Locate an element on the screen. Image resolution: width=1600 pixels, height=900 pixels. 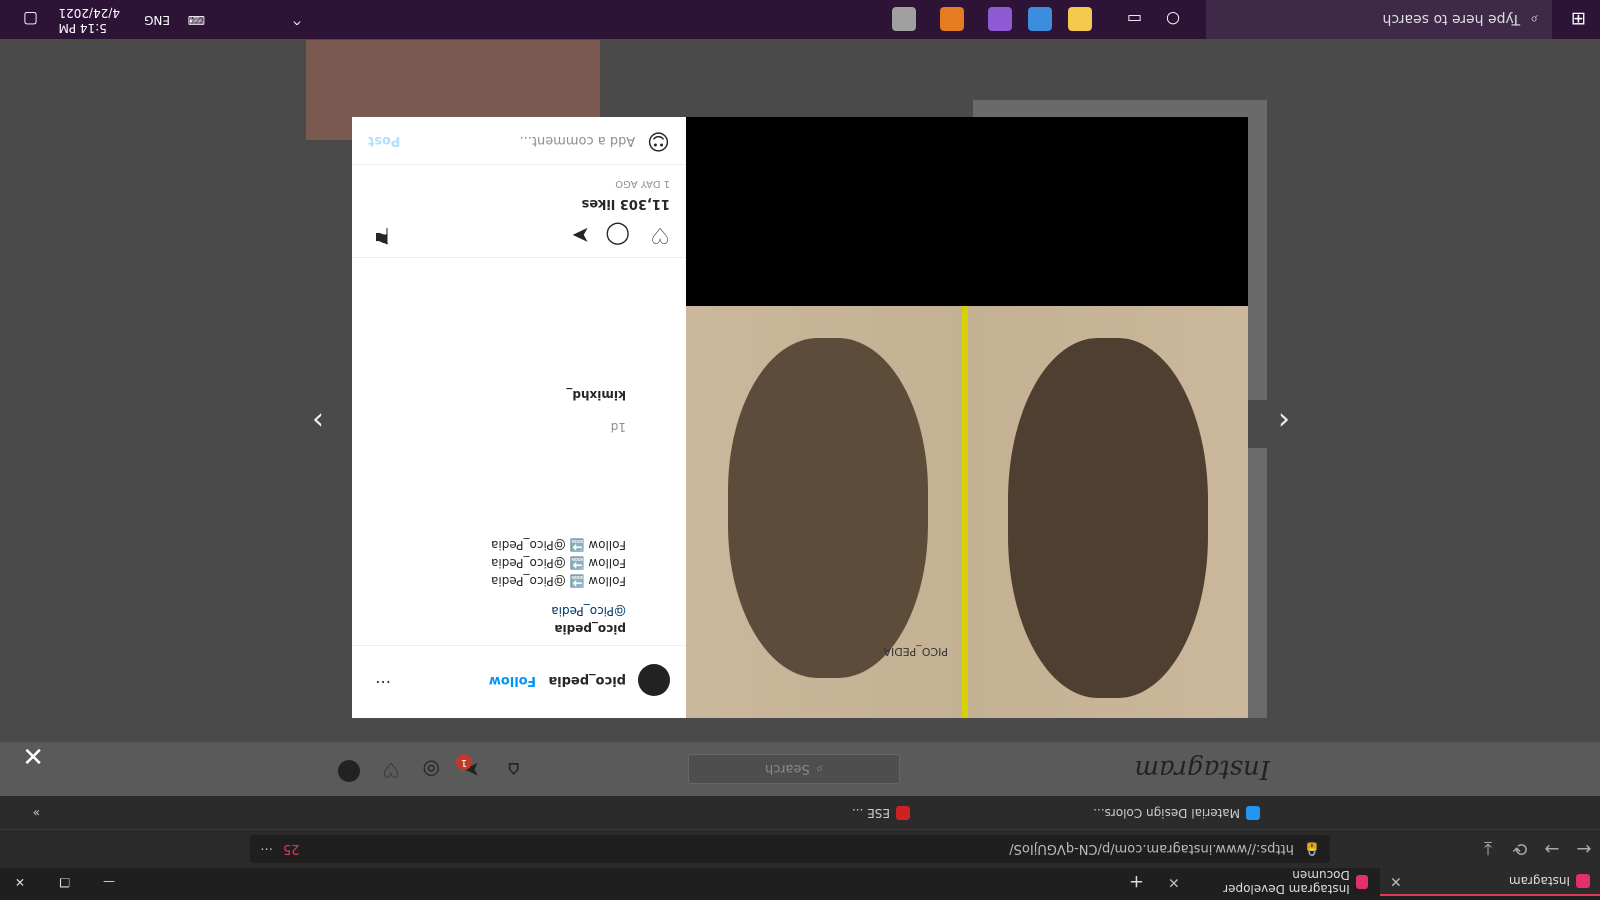
start-icon: ⊞ is located at coordinates (1578, 18).